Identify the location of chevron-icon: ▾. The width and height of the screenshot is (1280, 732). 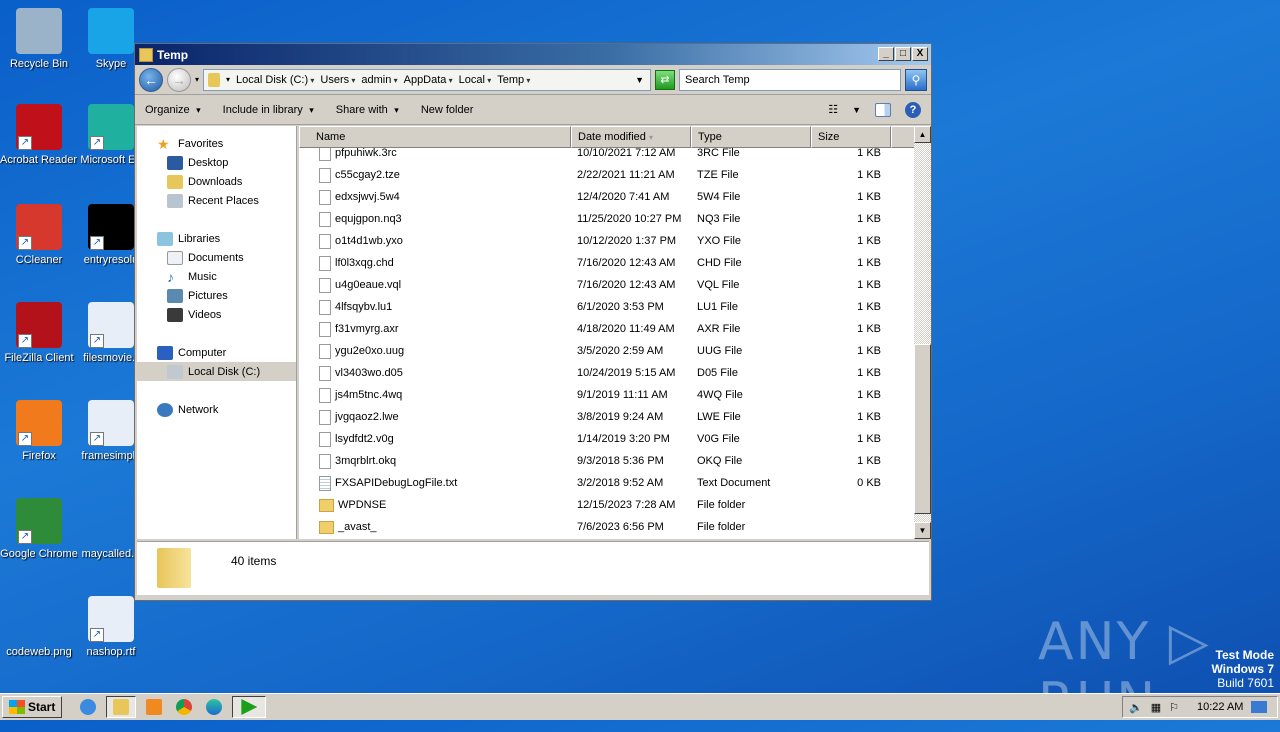
(228, 79).